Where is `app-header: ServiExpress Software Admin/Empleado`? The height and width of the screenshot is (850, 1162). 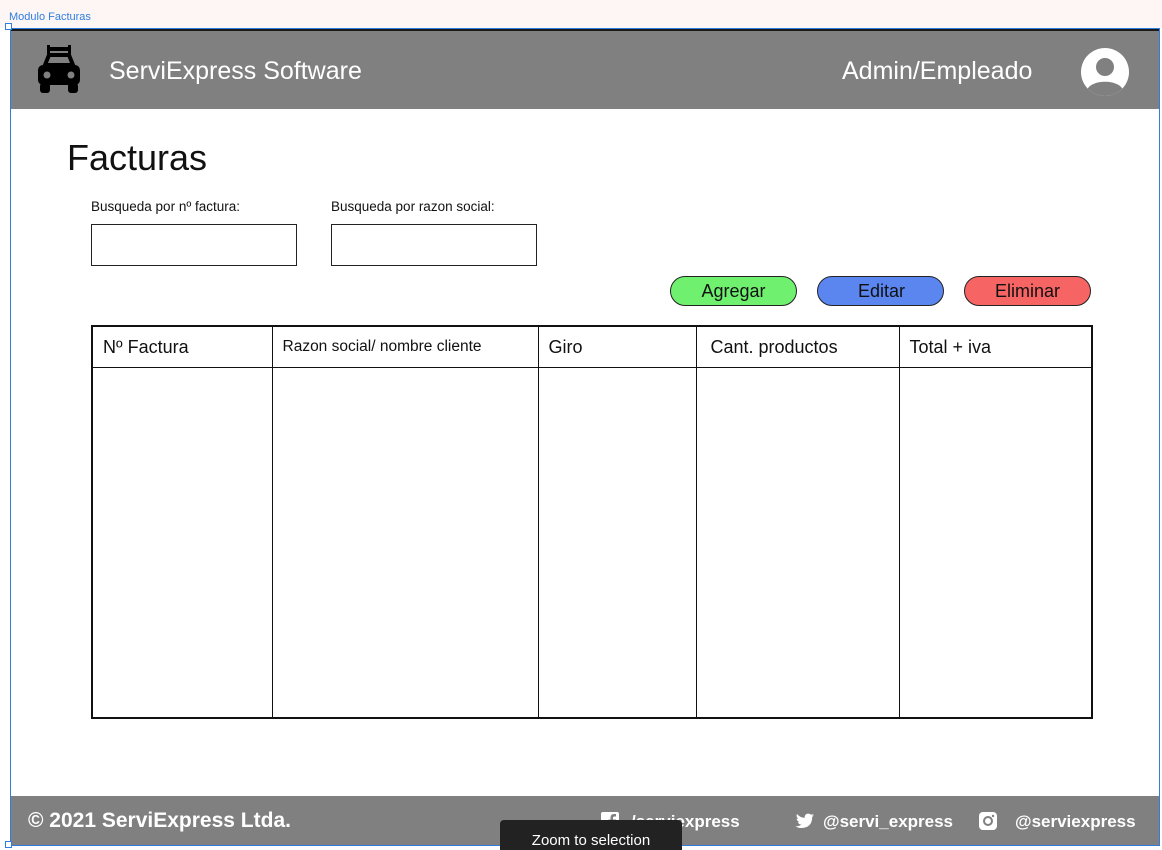
app-header: ServiExpress Software Admin/Empleado is located at coordinates (585, 69).